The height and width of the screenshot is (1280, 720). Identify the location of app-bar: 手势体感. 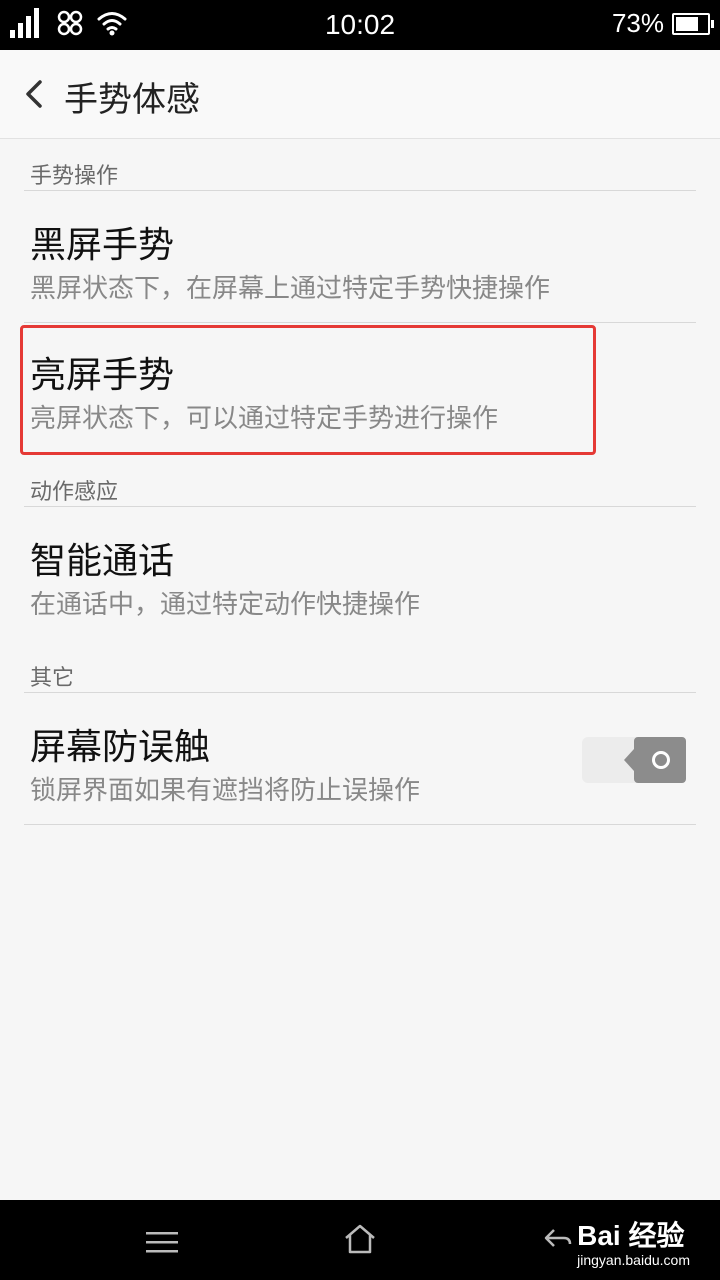
(360, 94).